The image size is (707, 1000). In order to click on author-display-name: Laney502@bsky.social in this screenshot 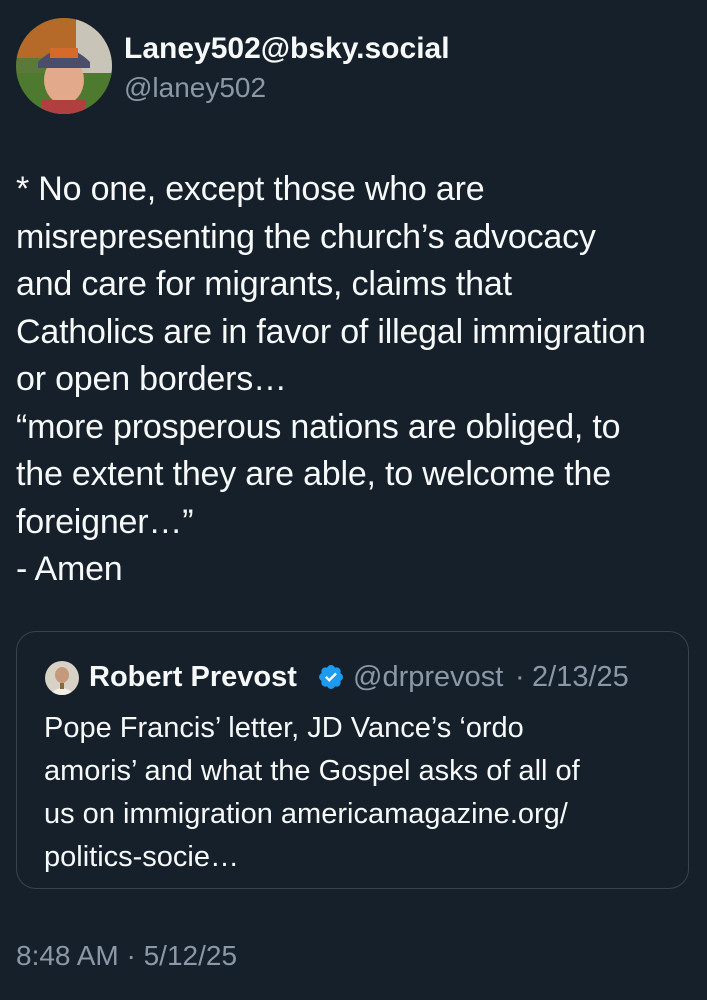, I will do `click(287, 49)`.